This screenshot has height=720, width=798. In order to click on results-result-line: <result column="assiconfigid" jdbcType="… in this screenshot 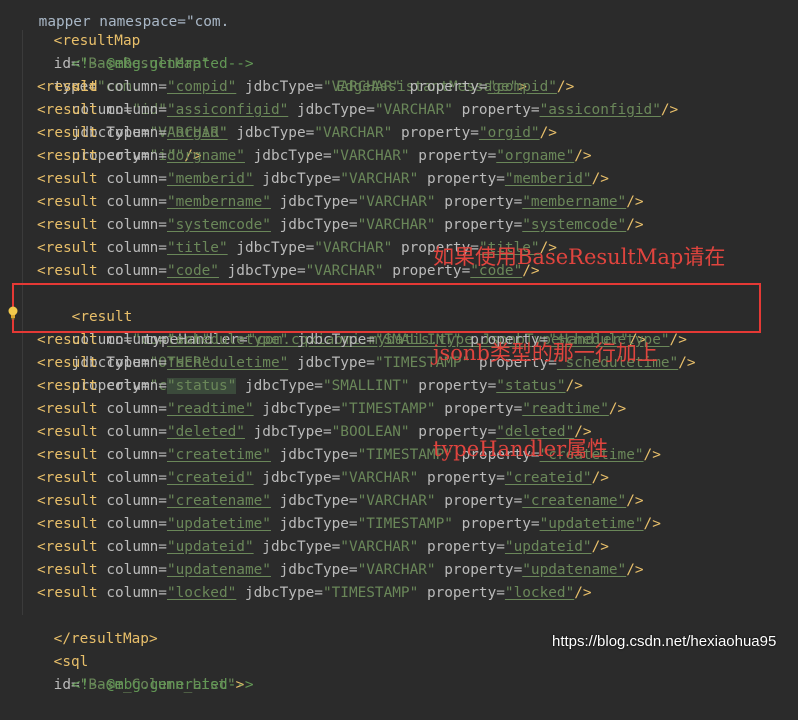, I will do `click(357, 110)`.